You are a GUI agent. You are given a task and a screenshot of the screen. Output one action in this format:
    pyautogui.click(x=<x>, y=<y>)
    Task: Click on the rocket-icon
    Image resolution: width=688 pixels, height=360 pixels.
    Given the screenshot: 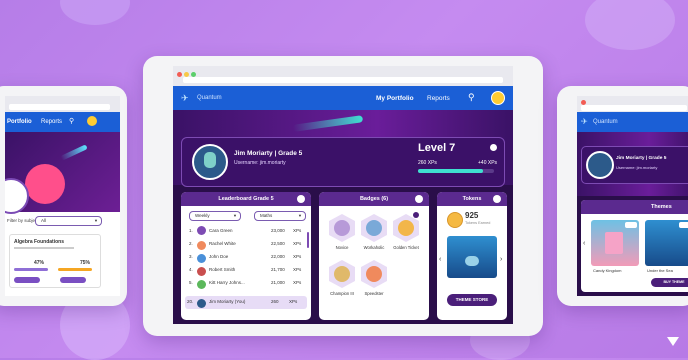 What is the action you would take?
    pyautogui.click(x=374, y=274)
    